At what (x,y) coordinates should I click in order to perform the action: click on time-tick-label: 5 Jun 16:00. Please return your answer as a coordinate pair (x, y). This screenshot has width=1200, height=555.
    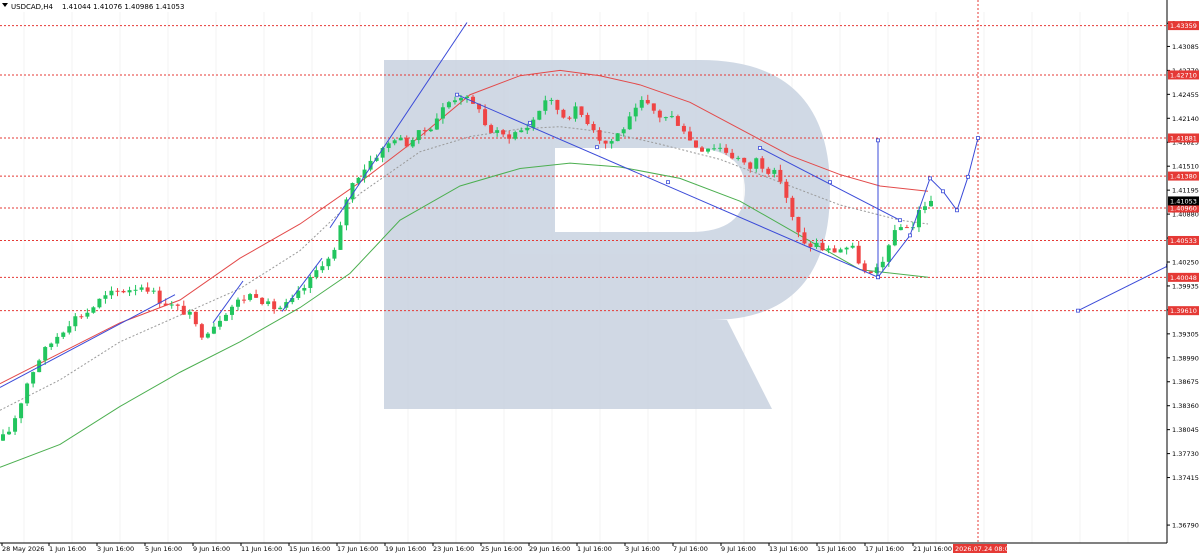
    Looking at the image, I should click on (163, 549).